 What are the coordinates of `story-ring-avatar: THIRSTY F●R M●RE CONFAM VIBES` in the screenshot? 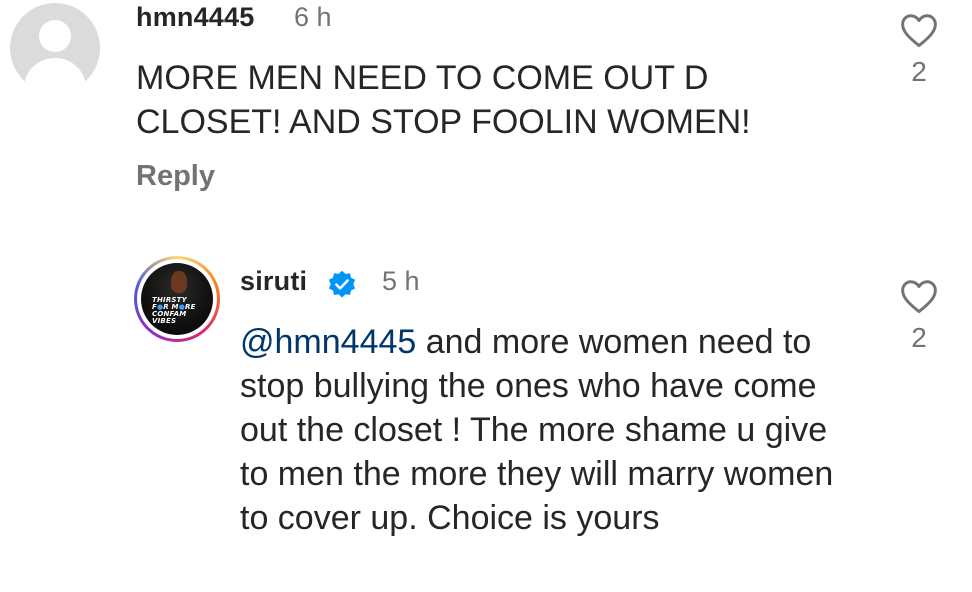 It's located at (177, 299).